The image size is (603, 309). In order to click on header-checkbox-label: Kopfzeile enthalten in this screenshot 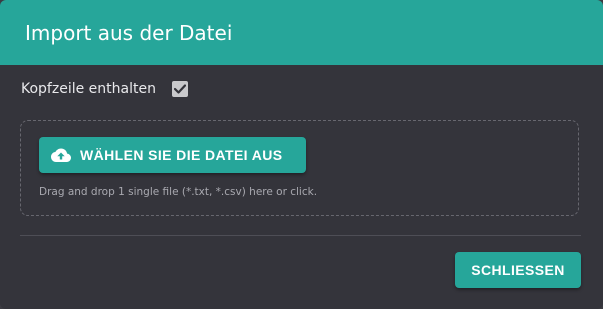, I will do `click(88, 89)`.